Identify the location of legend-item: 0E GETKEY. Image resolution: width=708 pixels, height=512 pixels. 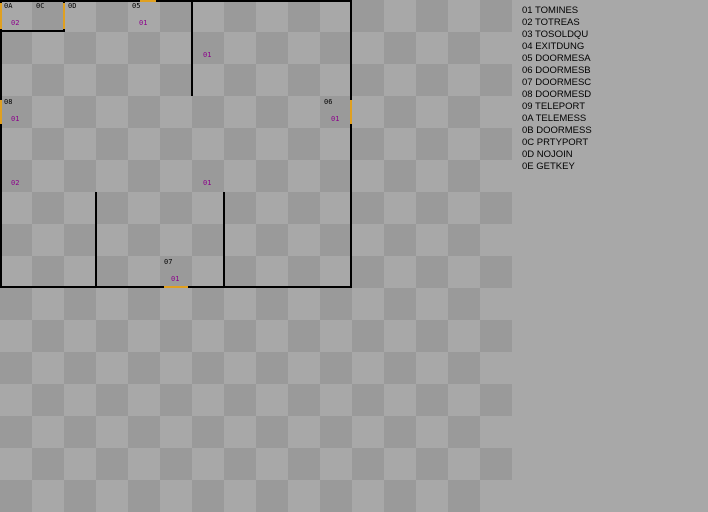
(557, 167).